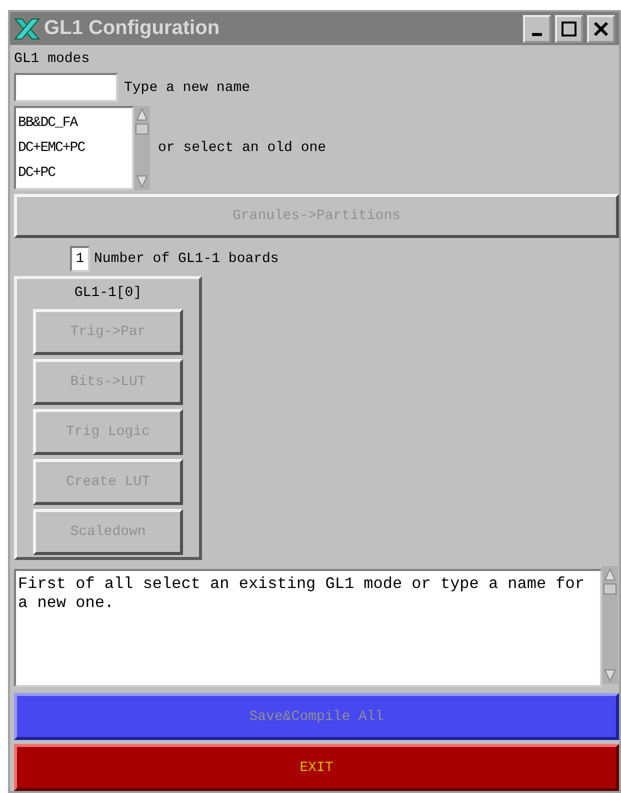 This screenshot has width=621, height=793. What do you see at coordinates (537, 34) in the screenshot?
I see `minimize-icon` at bounding box center [537, 34].